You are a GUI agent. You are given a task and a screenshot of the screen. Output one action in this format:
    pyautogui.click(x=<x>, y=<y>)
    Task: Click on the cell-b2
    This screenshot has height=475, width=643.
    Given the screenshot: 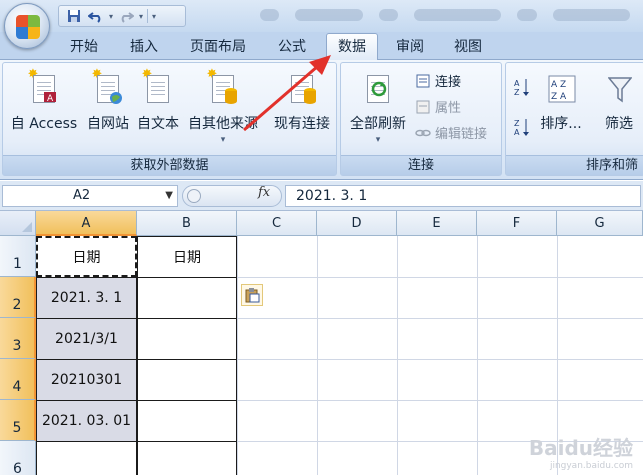 What is the action you would take?
    pyautogui.click(x=187, y=298)
    